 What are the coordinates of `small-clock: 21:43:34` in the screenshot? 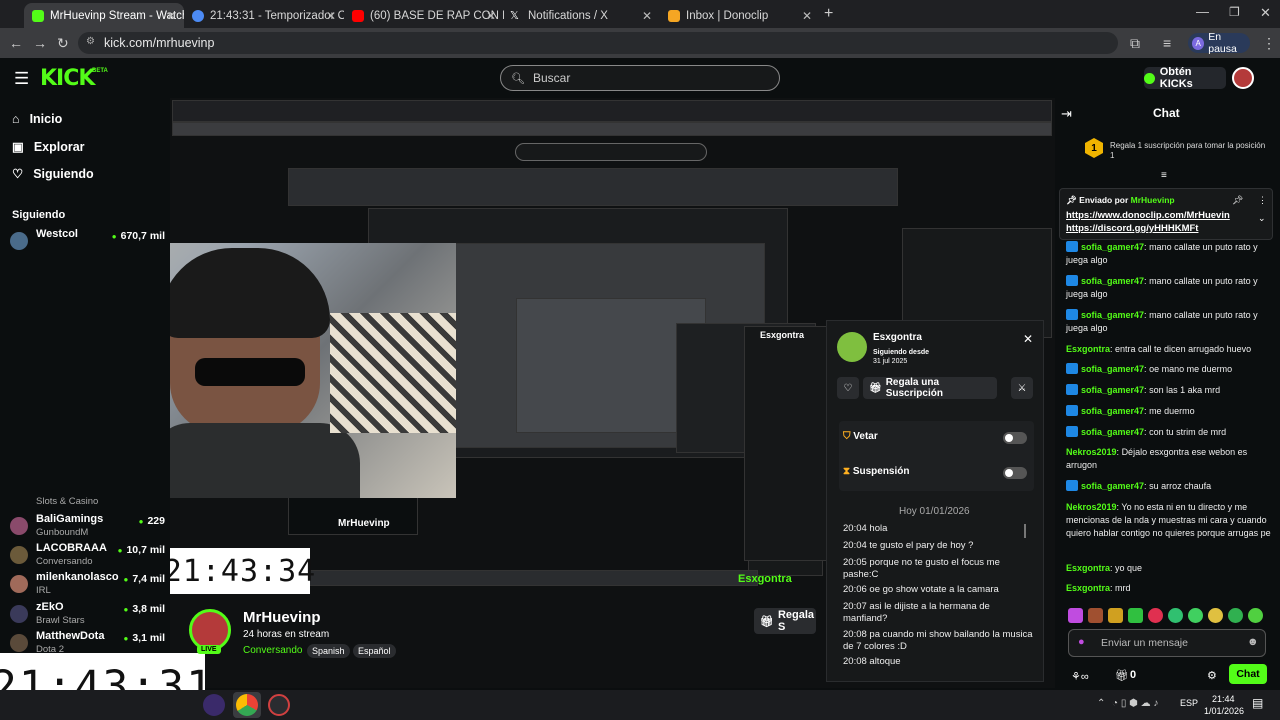 It's located at (242, 571).